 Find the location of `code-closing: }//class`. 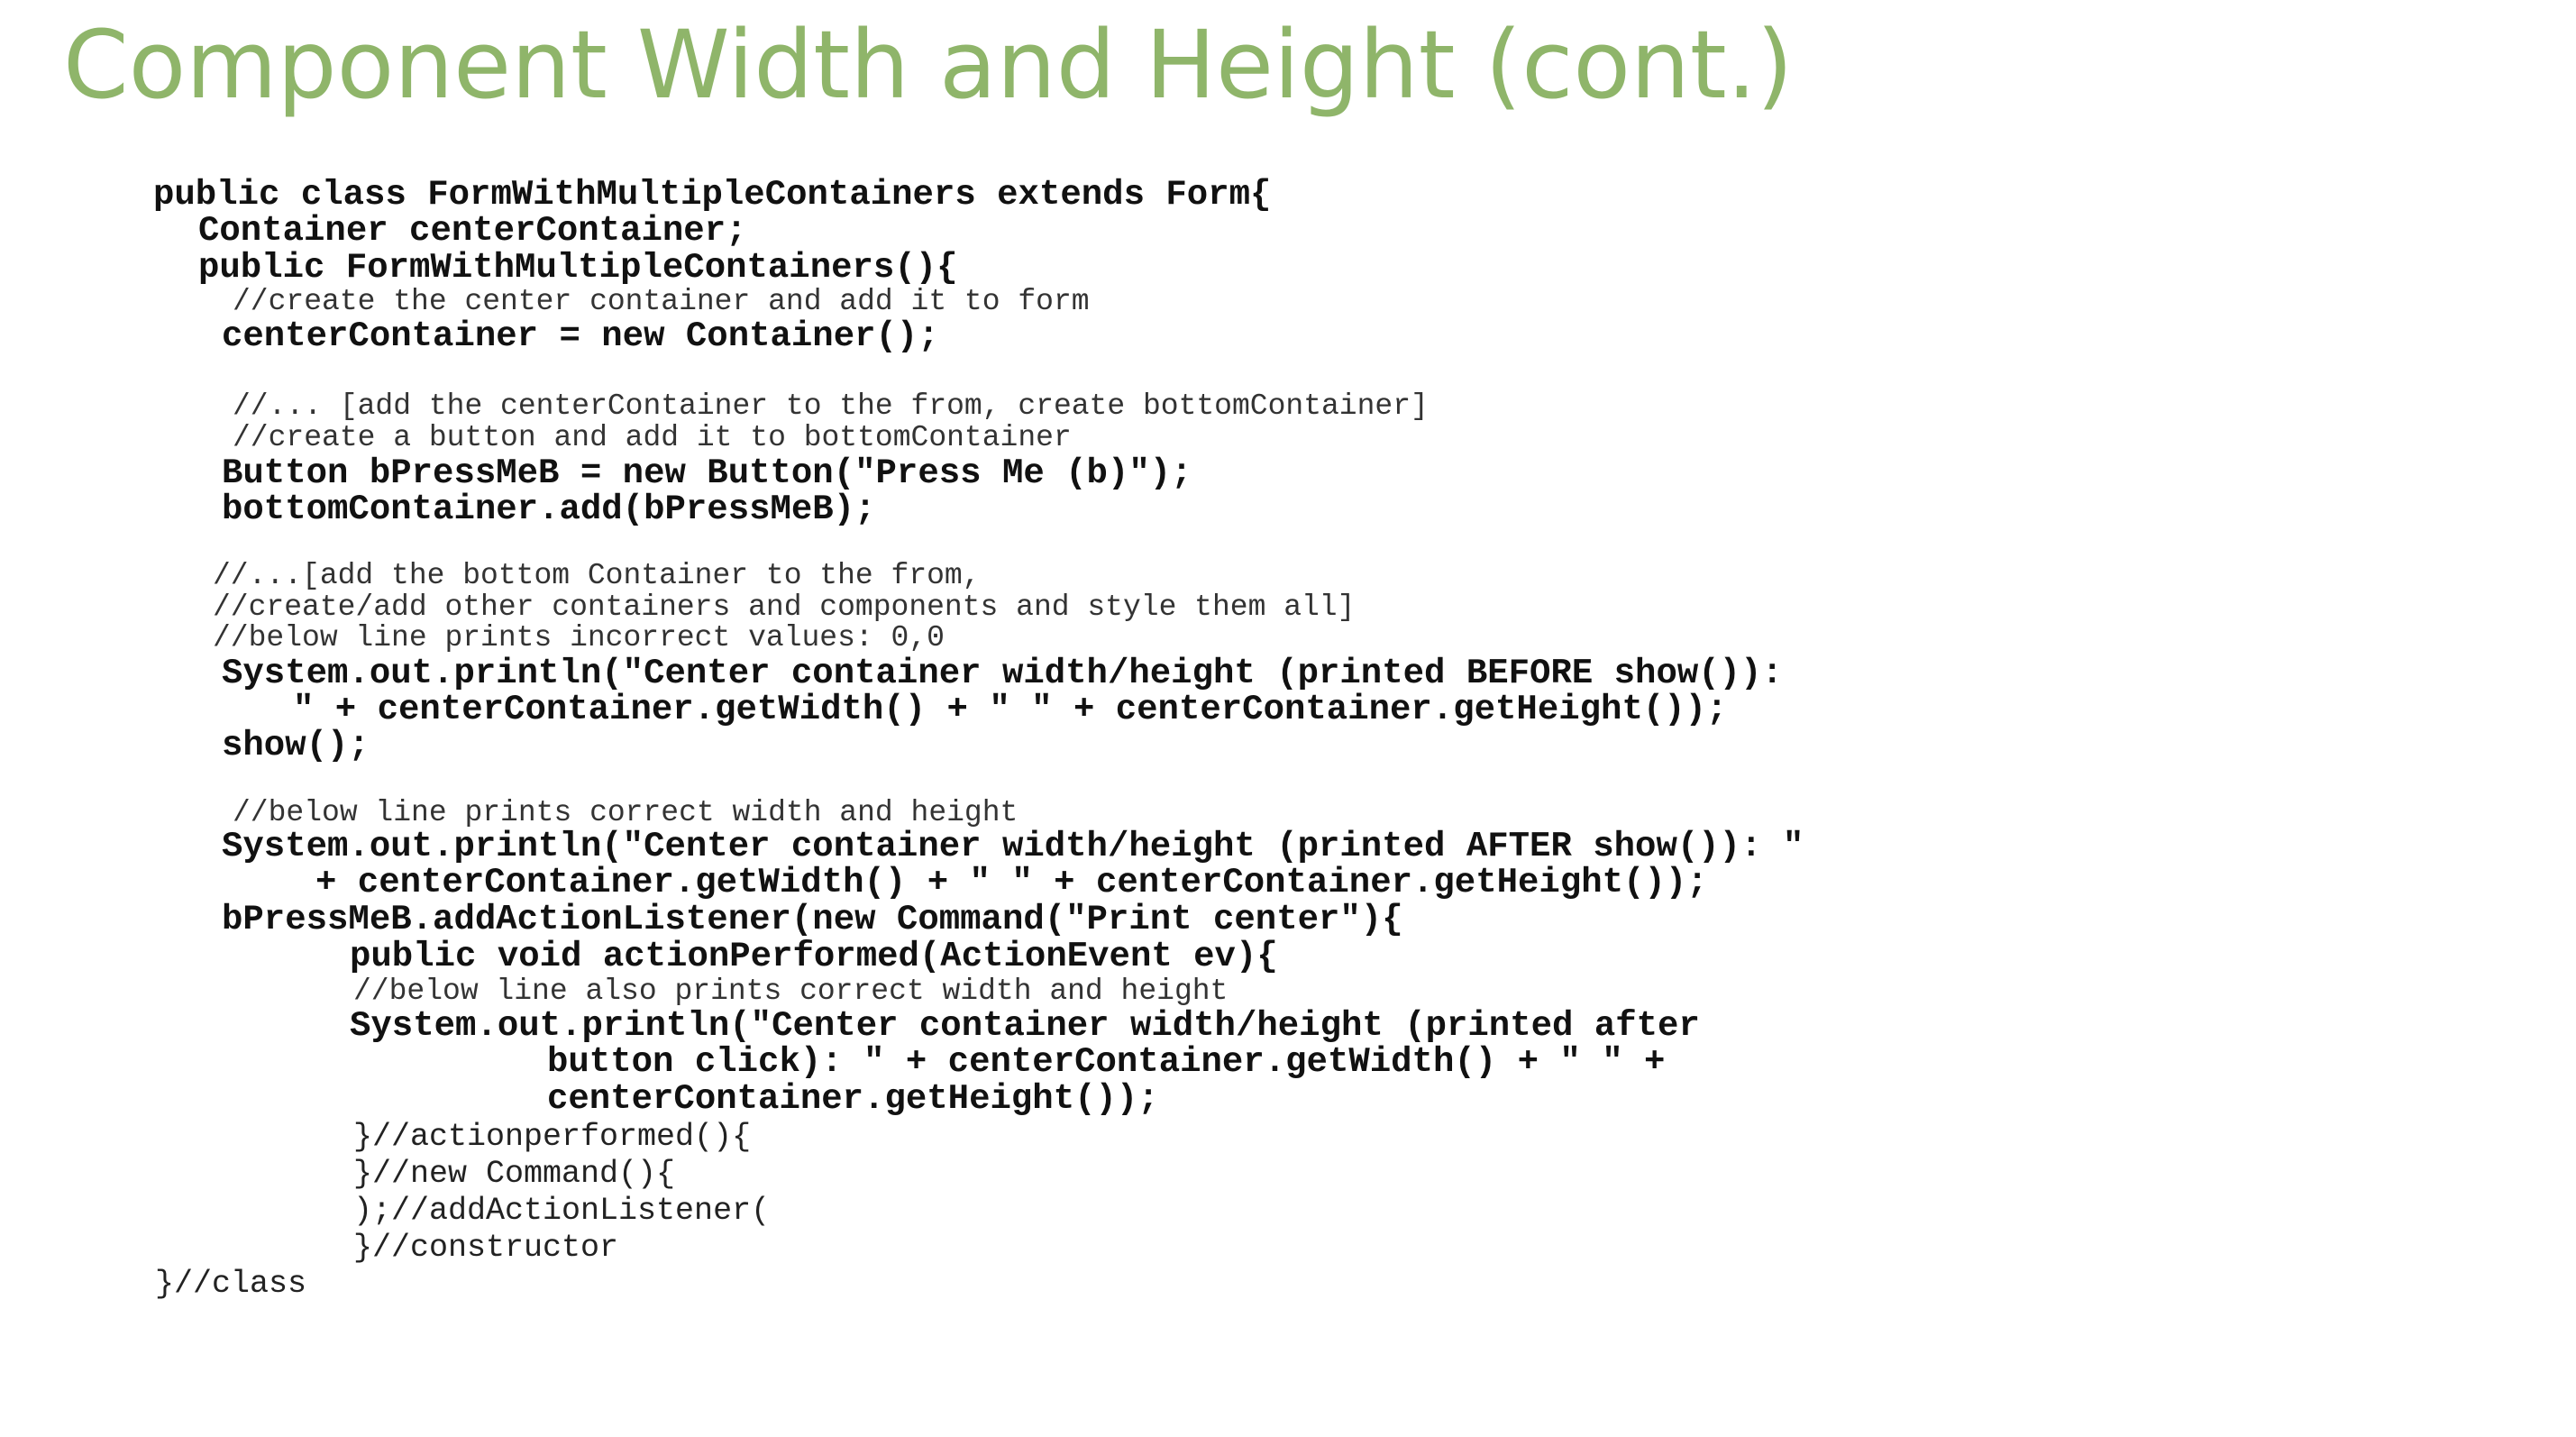

code-closing: }//class is located at coordinates (231, 1284).